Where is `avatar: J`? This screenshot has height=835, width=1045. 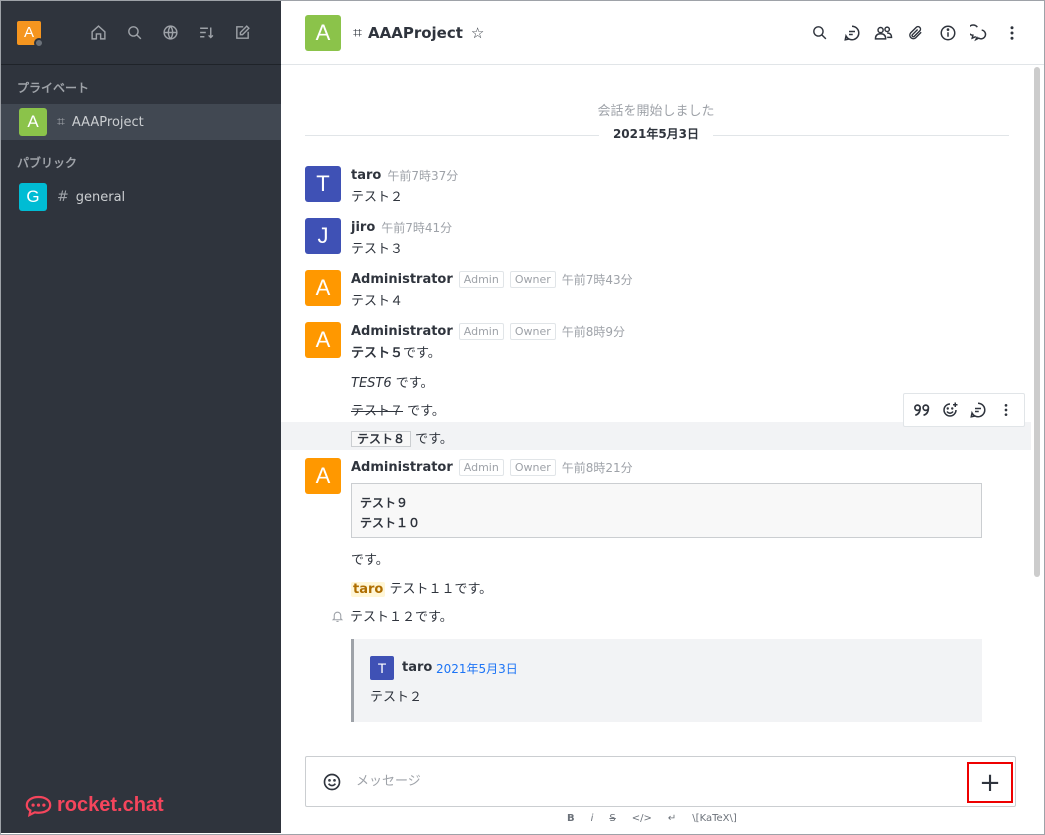
avatar: J is located at coordinates (323, 236).